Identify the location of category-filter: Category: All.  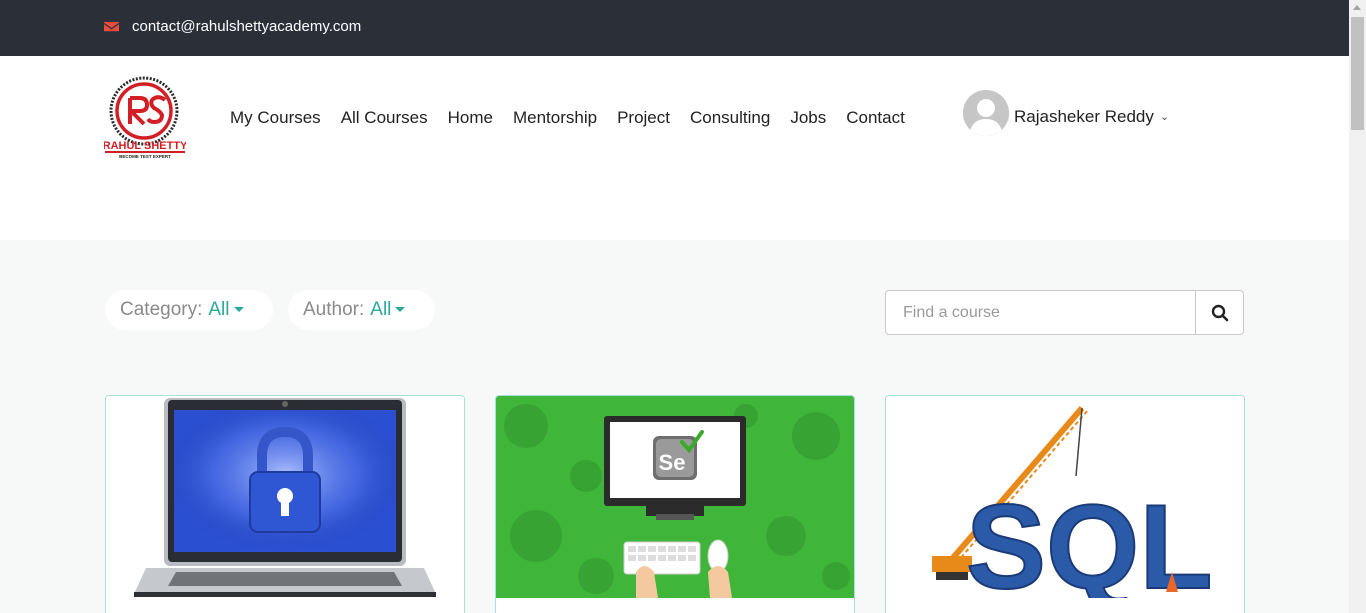
(189, 310).